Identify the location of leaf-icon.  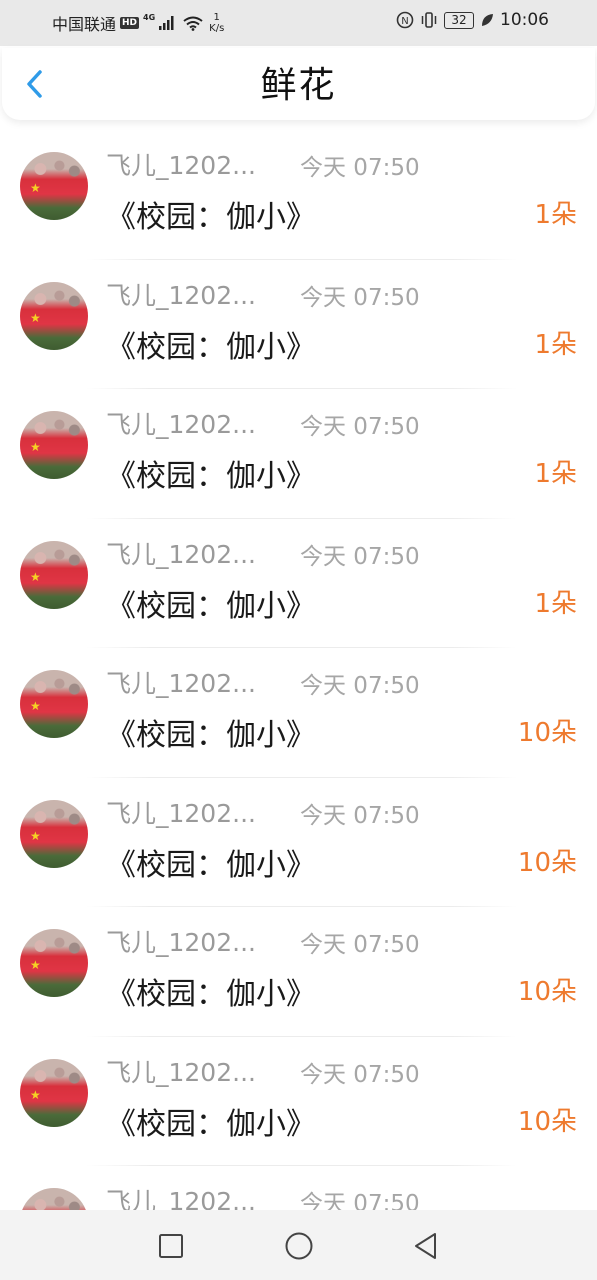
(487, 20).